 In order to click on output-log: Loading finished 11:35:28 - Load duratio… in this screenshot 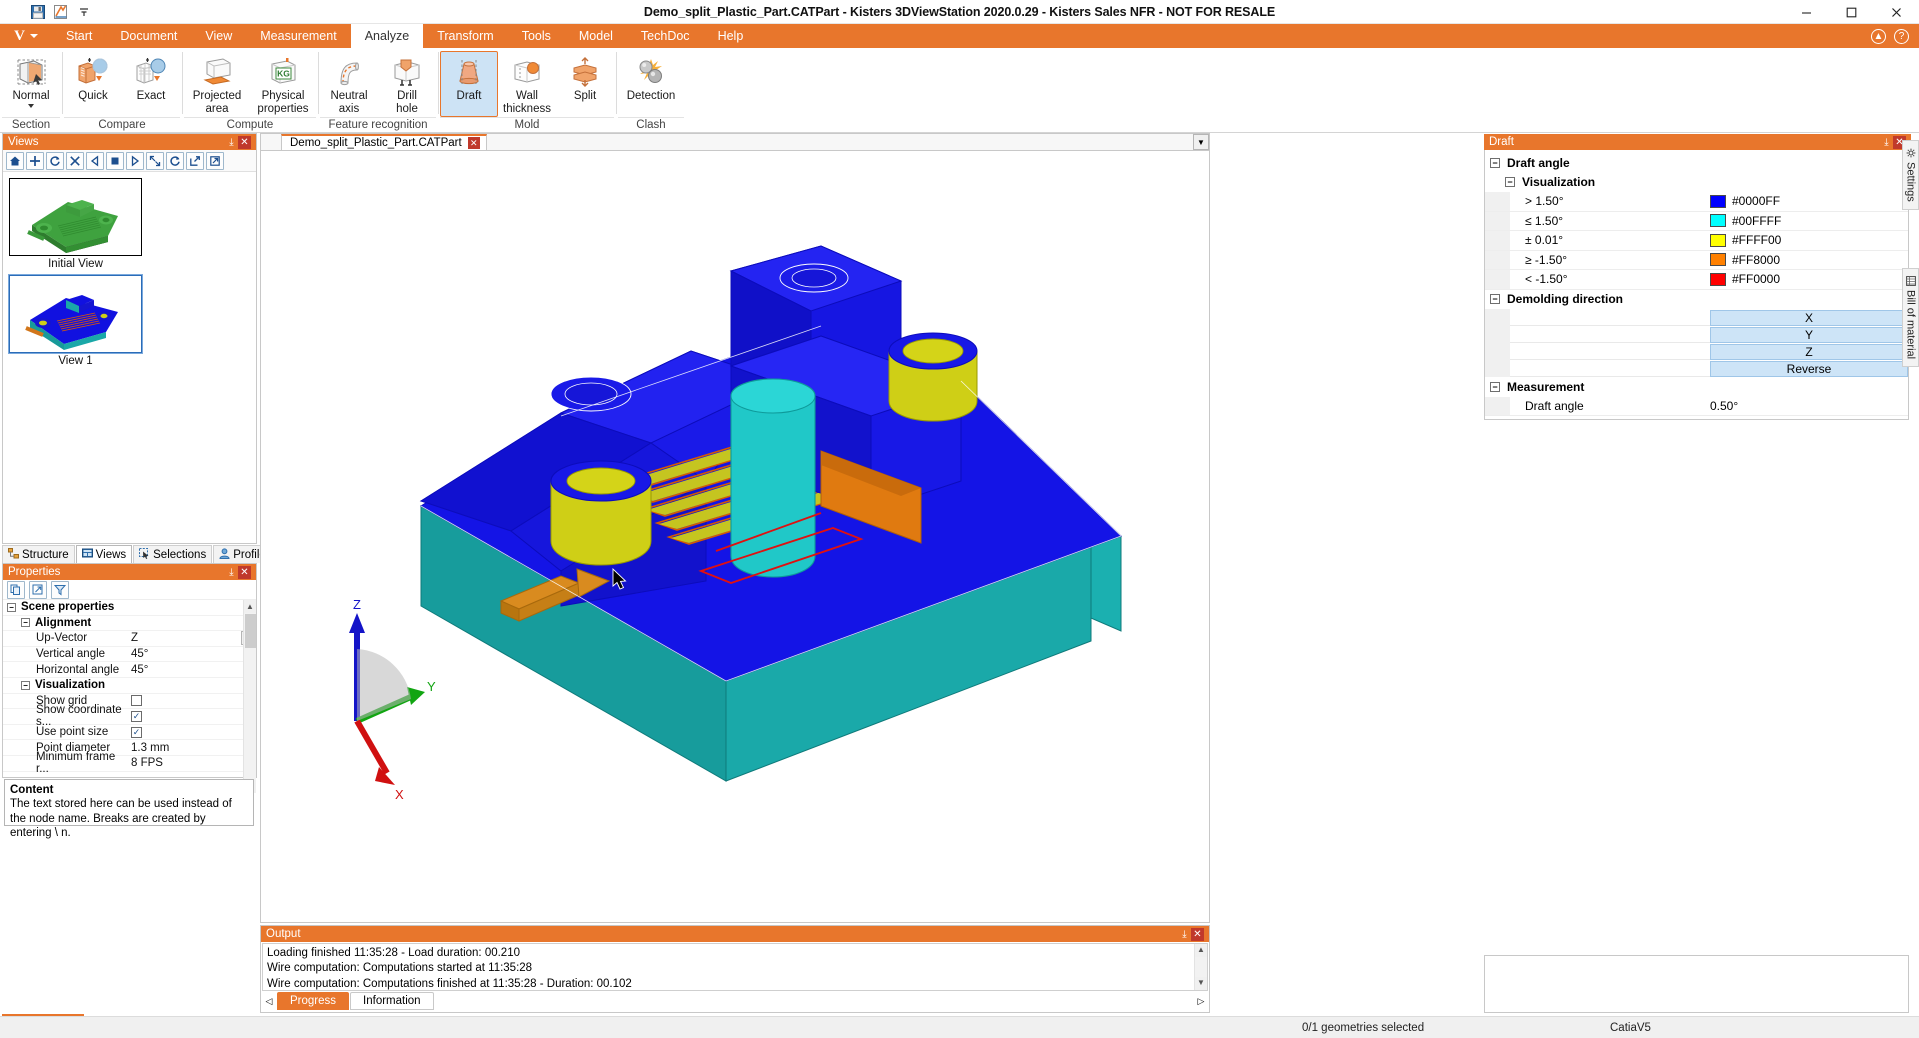, I will do `click(735, 967)`.